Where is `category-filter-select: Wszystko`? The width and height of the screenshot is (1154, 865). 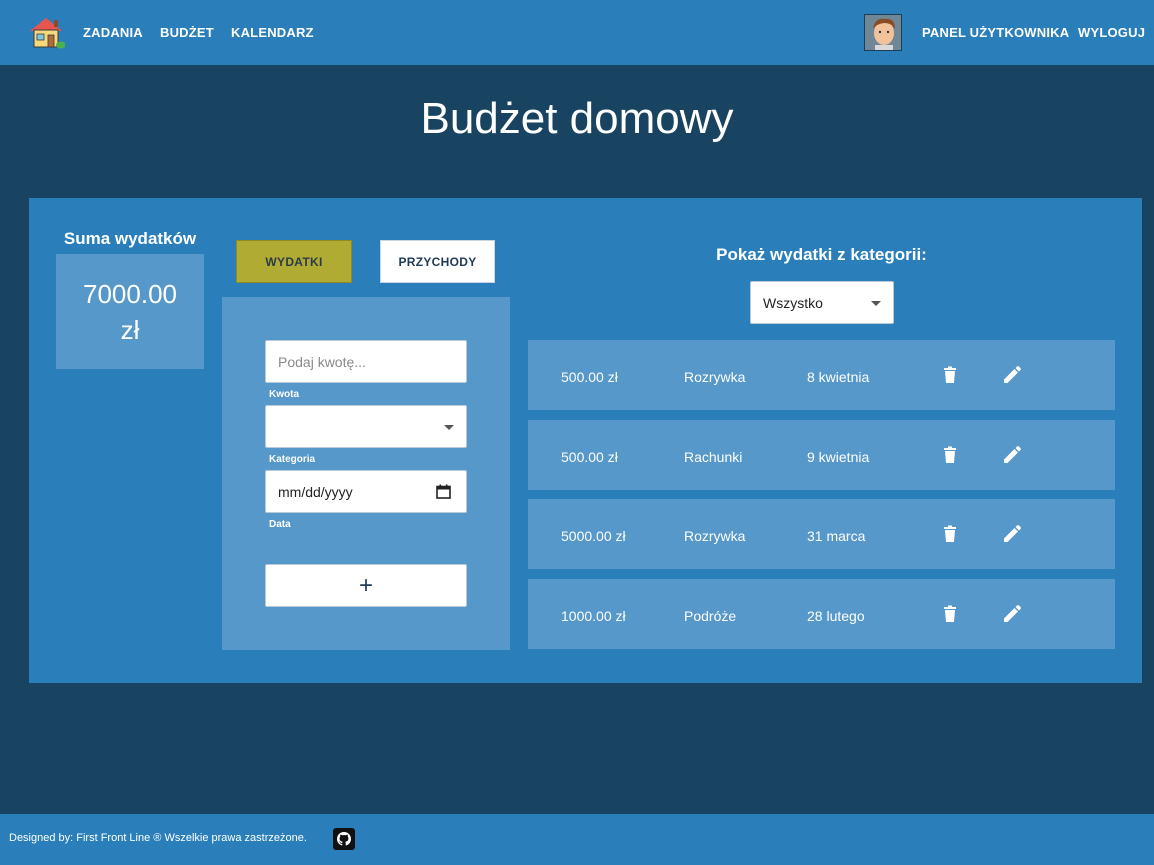 category-filter-select: Wszystko is located at coordinates (822, 302).